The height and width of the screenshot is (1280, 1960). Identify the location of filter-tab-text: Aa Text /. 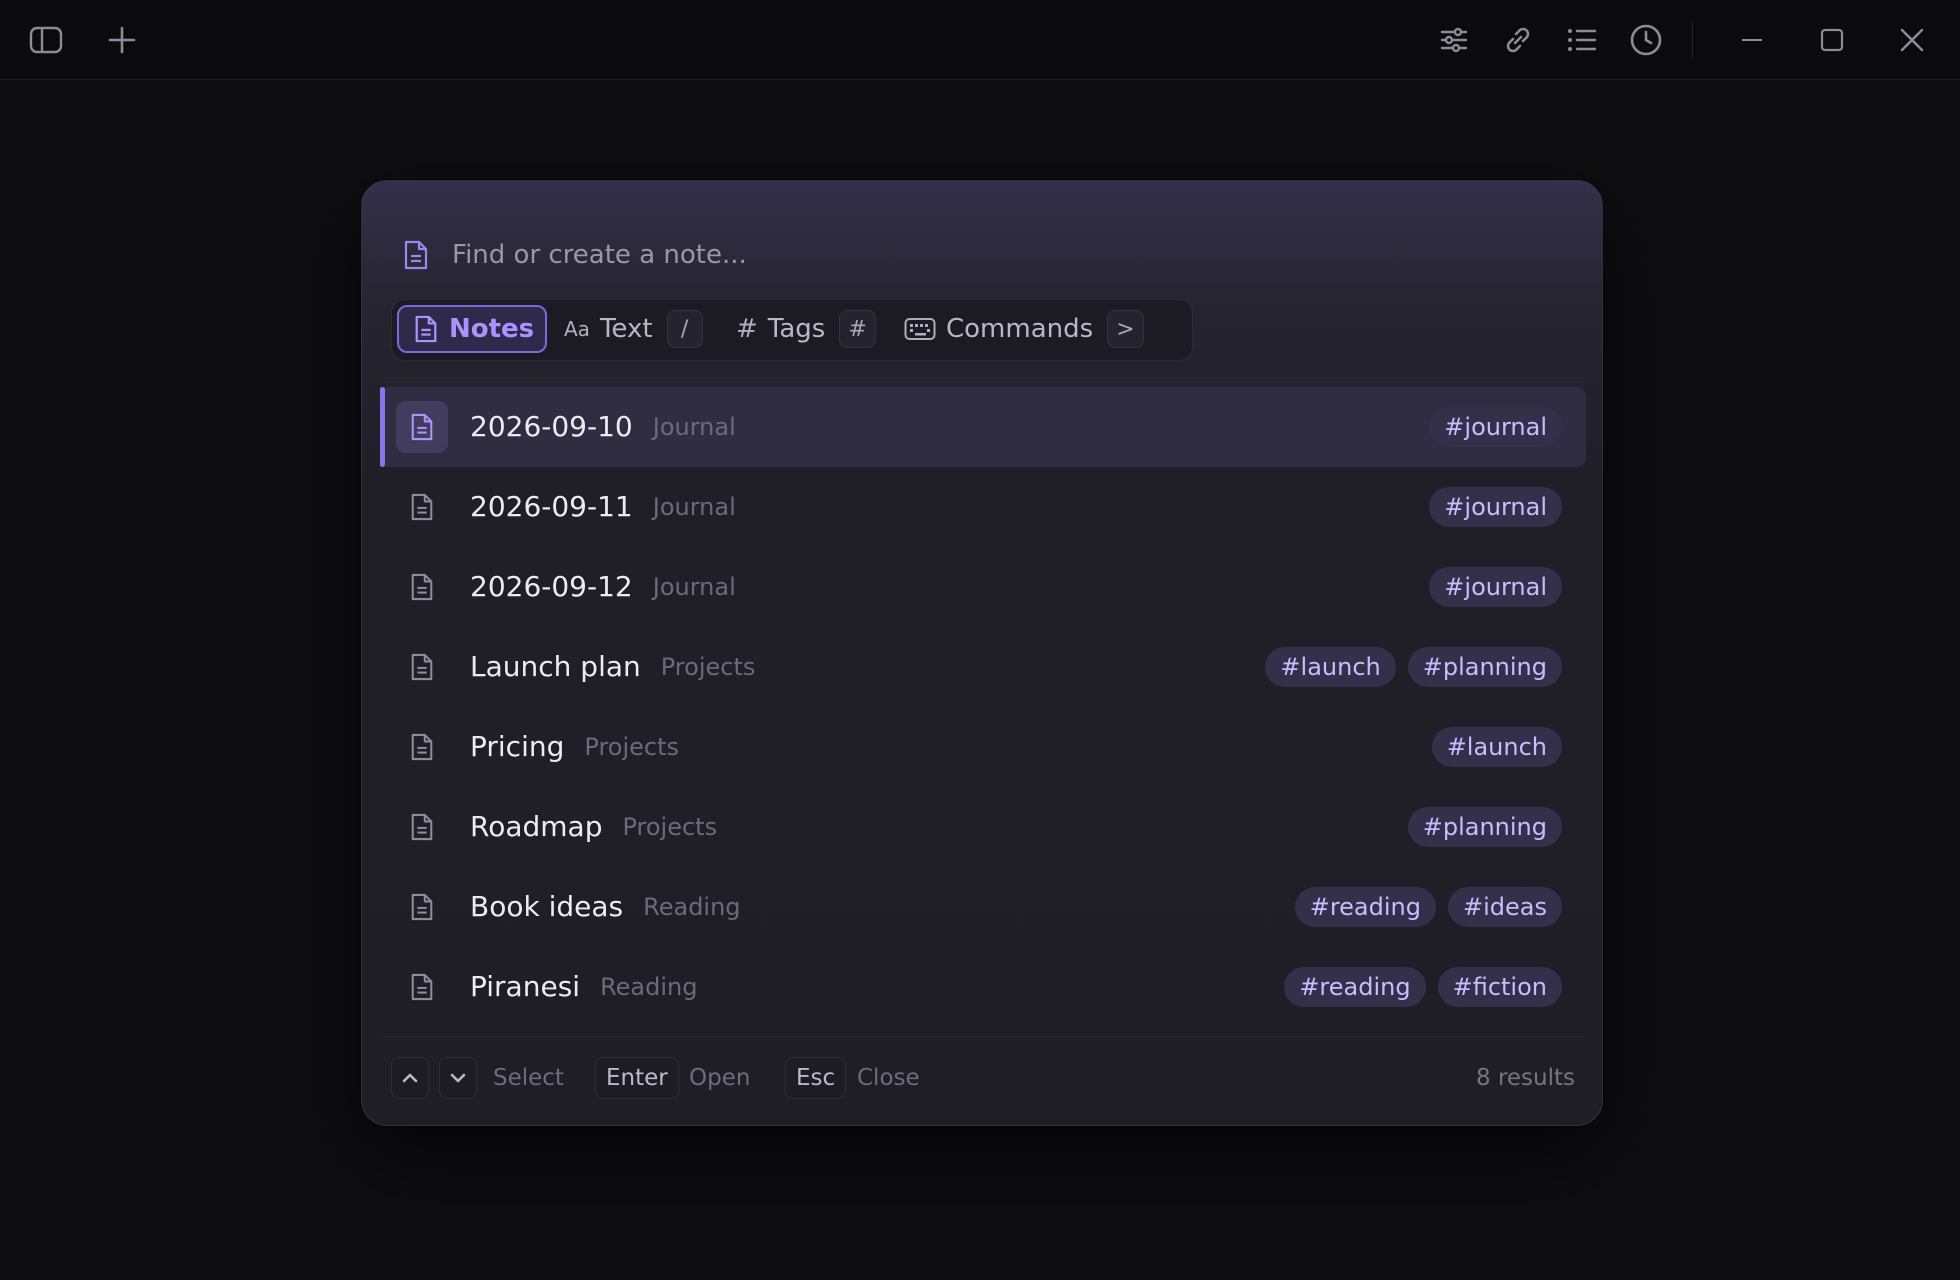
(633, 329).